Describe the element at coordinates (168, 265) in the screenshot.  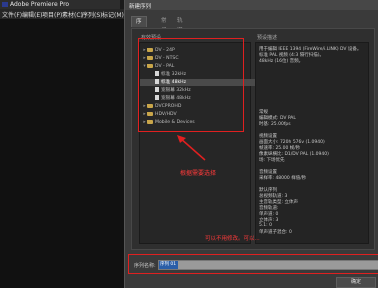
I see `sequence-name-value: 序列 01` at that location.